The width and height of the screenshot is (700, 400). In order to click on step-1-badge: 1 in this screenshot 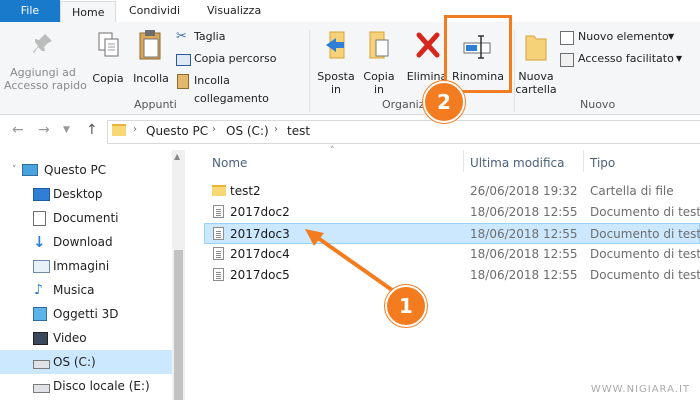, I will do `click(406, 306)`.